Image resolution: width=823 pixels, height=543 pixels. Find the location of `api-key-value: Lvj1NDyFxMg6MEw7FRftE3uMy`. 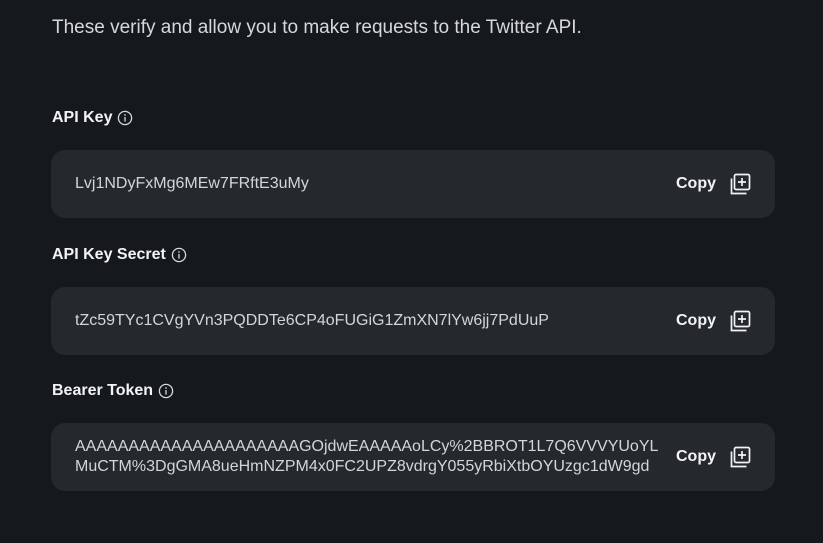

api-key-value: Lvj1NDyFxMg6MEw7FRftE3uMy is located at coordinates (367, 184).